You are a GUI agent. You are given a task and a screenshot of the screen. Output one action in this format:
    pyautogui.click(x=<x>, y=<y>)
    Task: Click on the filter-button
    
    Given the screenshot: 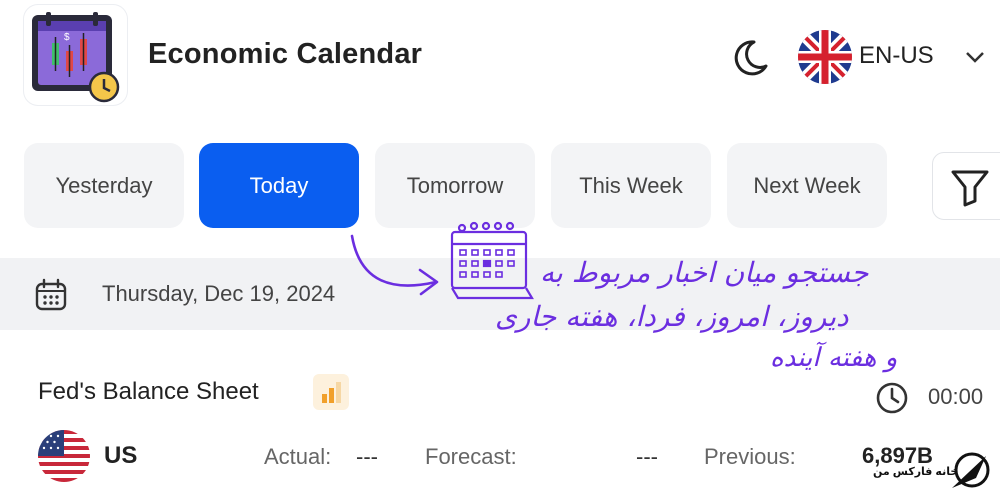 What is the action you would take?
    pyautogui.click(x=966, y=186)
    